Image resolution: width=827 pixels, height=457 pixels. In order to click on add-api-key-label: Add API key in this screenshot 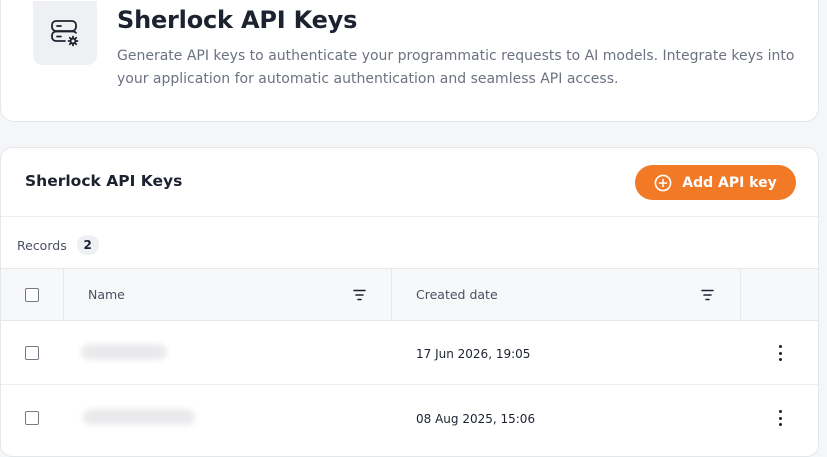, I will do `click(729, 182)`.